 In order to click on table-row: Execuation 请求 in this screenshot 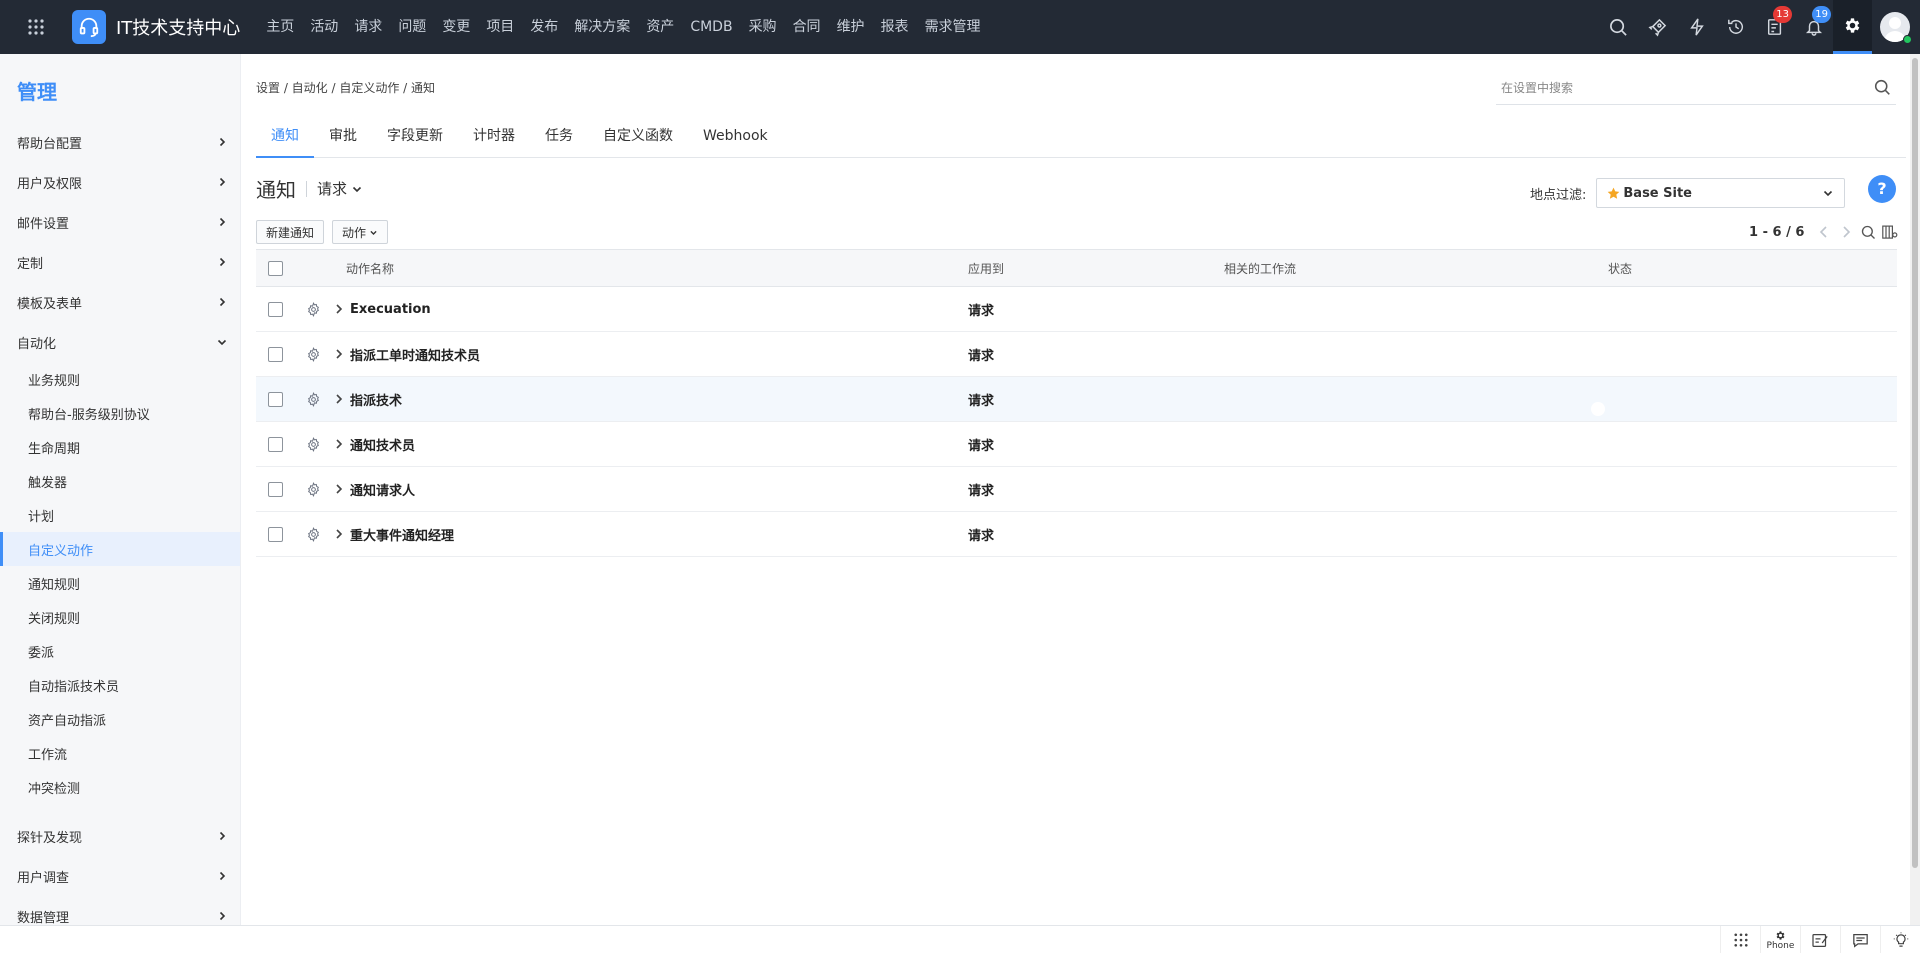, I will do `click(1076, 309)`.